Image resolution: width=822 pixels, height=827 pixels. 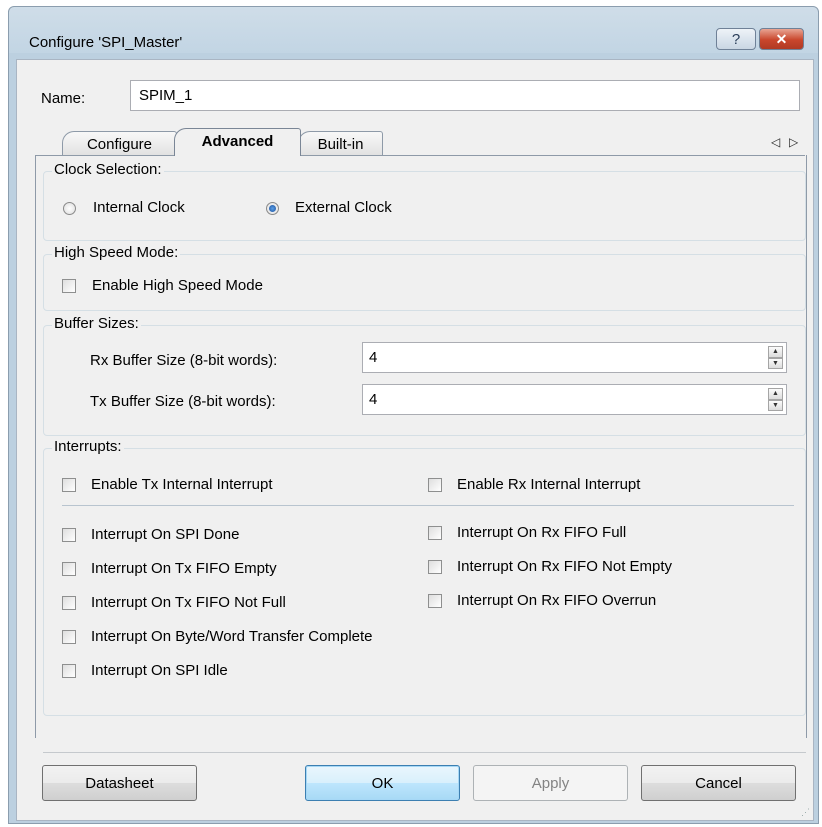 What do you see at coordinates (182, 484) in the screenshot?
I see `enable-tx-internal-interrupt-label: Enable Tx Internal Interrupt` at bounding box center [182, 484].